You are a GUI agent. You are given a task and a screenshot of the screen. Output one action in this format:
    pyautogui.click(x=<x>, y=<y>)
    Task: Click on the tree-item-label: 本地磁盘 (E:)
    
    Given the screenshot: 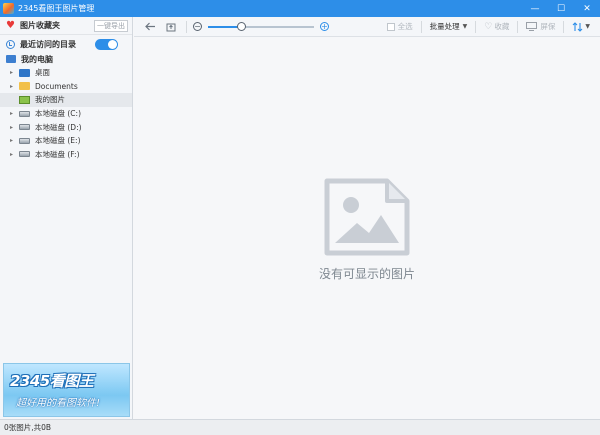 What is the action you would take?
    pyautogui.click(x=58, y=141)
    